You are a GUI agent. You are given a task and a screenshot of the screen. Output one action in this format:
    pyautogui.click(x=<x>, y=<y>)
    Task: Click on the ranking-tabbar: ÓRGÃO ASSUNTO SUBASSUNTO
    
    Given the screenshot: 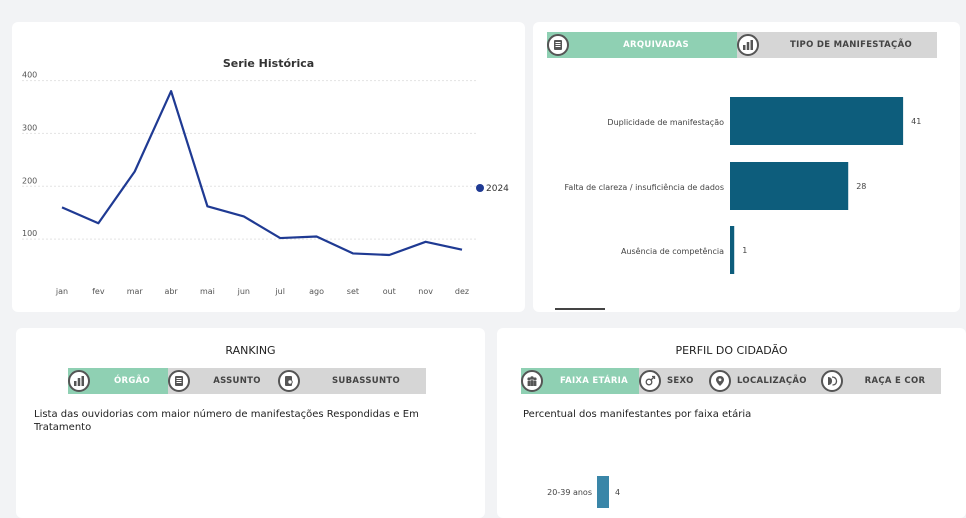 What is the action you would take?
    pyautogui.click(x=247, y=381)
    